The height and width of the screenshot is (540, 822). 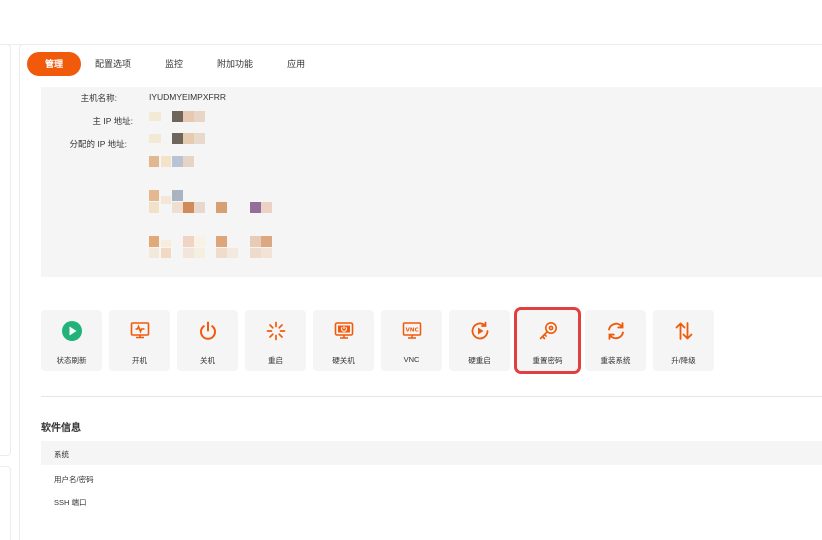 What do you see at coordinates (98, 144) in the screenshot?
I see `assigned-ip-label: 分配的 IP 地址:` at bounding box center [98, 144].